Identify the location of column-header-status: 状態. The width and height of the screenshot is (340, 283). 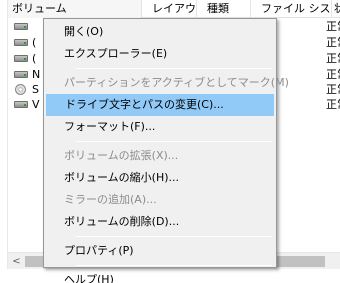
(336, 9).